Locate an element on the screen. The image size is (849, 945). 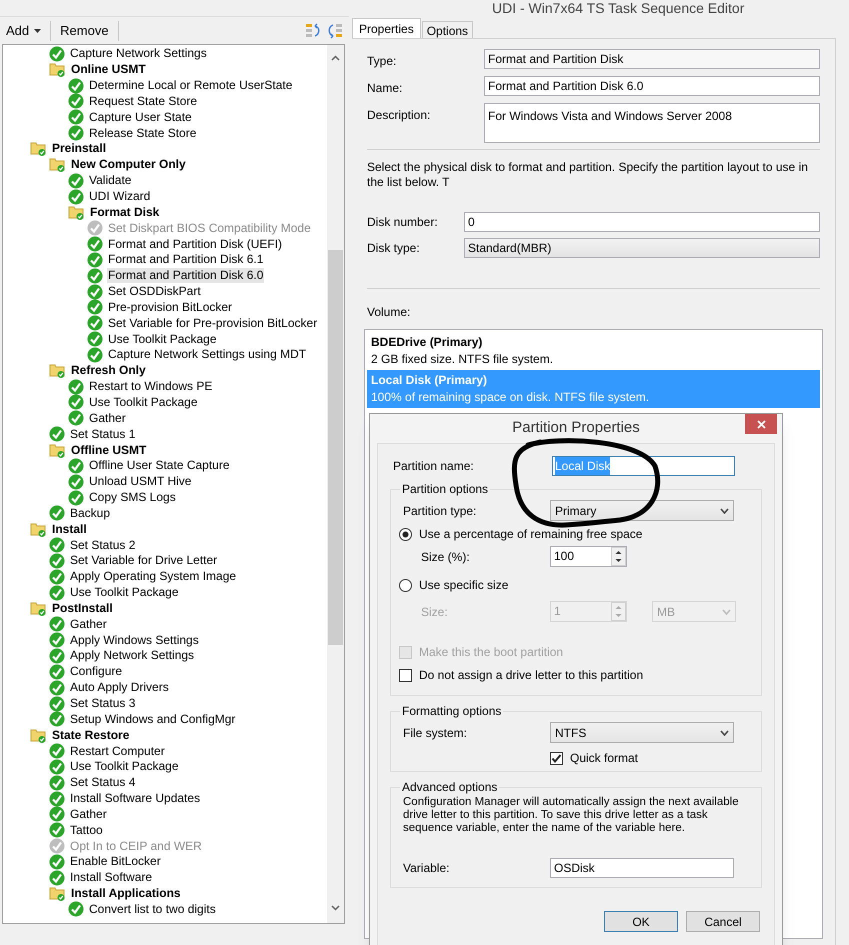
tree-item: Set Status 1 is located at coordinates (102, 434).